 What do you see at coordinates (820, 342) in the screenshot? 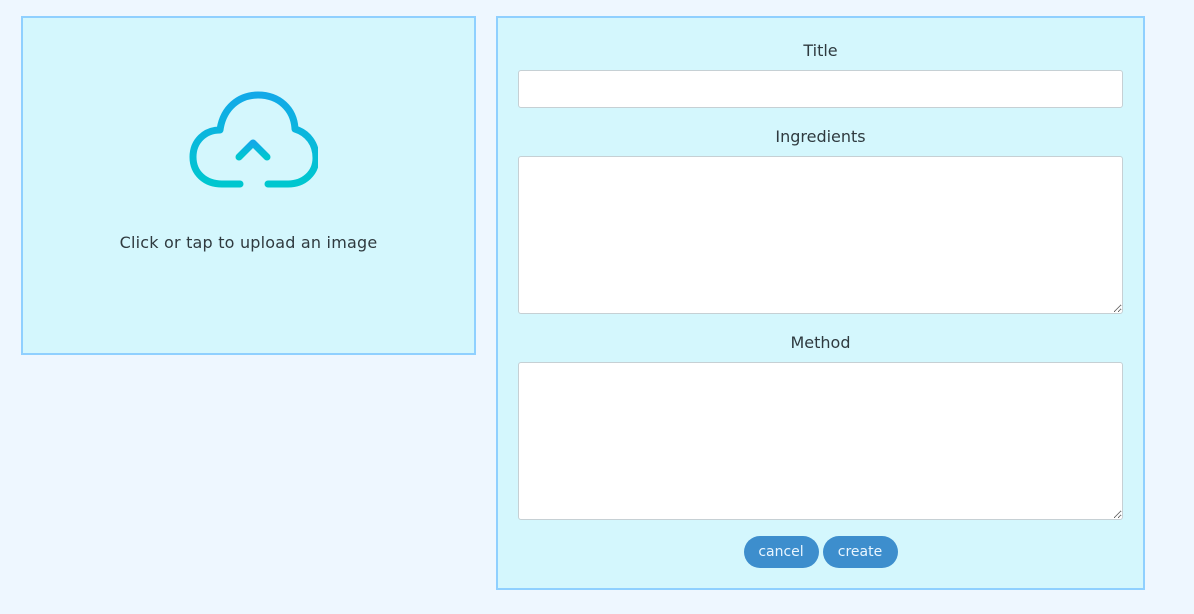
I see `method-label: Method` at bounding box center [820, 342].